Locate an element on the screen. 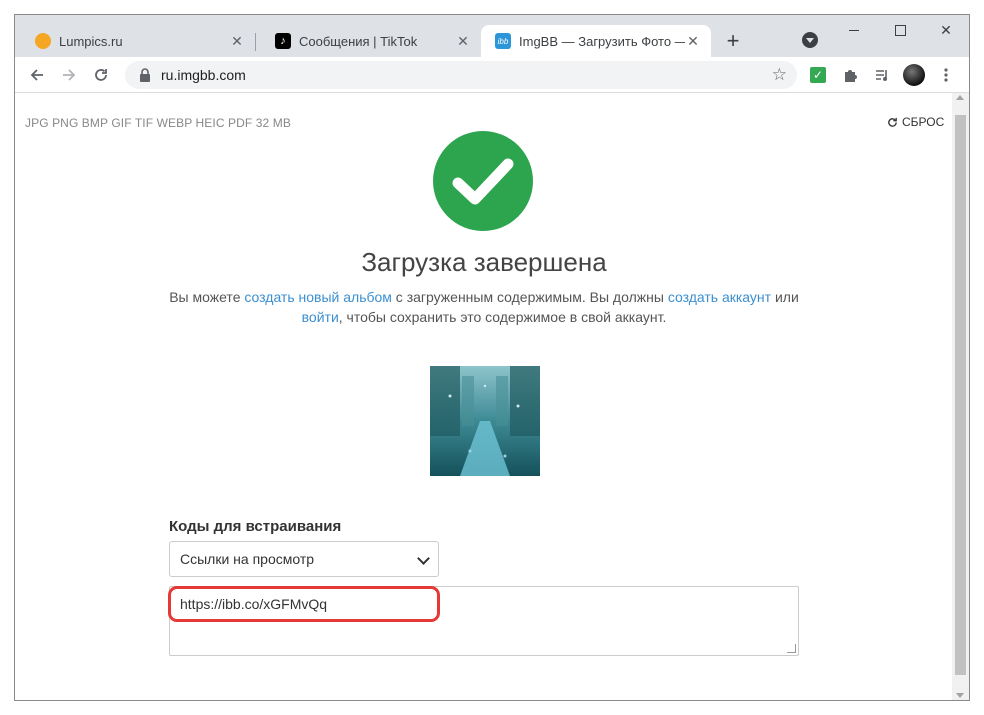 The height and width of the screenshot is (715, 984). highlight-annotation is located at coordinates (304, 604).